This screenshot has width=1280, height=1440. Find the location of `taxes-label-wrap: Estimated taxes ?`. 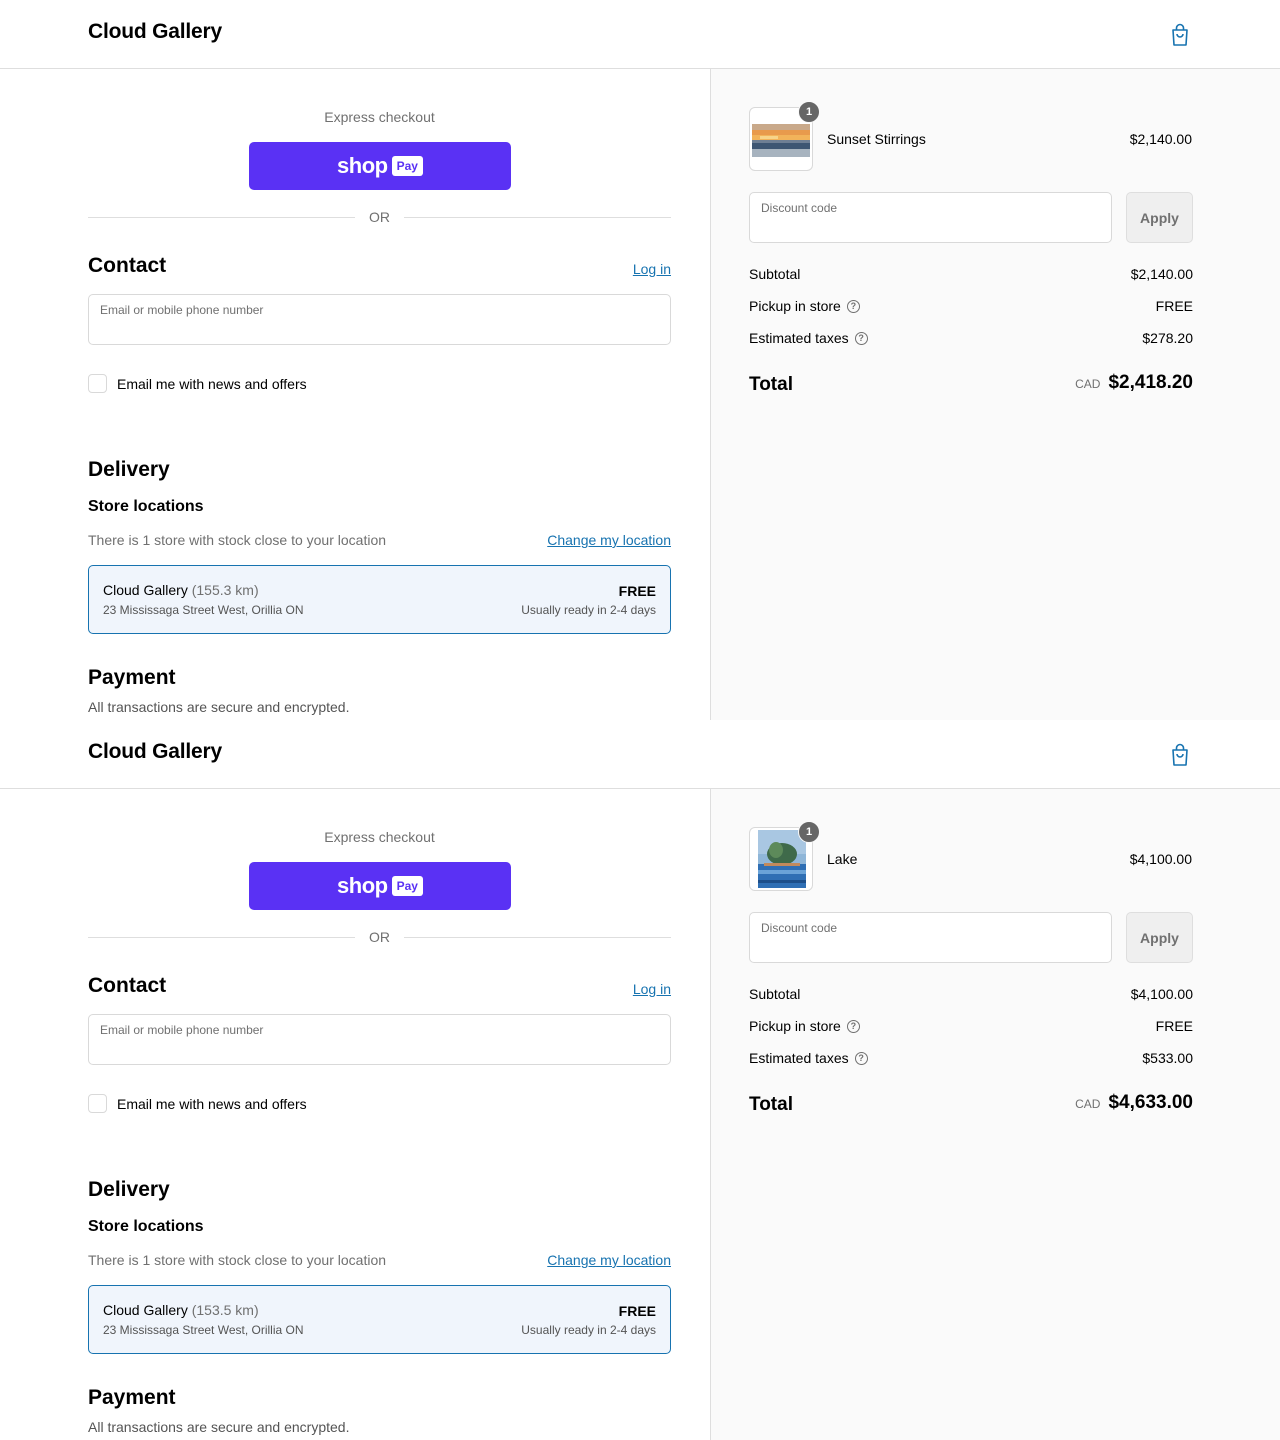

taxes-label-wrap: Estimated taxes ? is located at coordinates (808, 1058).